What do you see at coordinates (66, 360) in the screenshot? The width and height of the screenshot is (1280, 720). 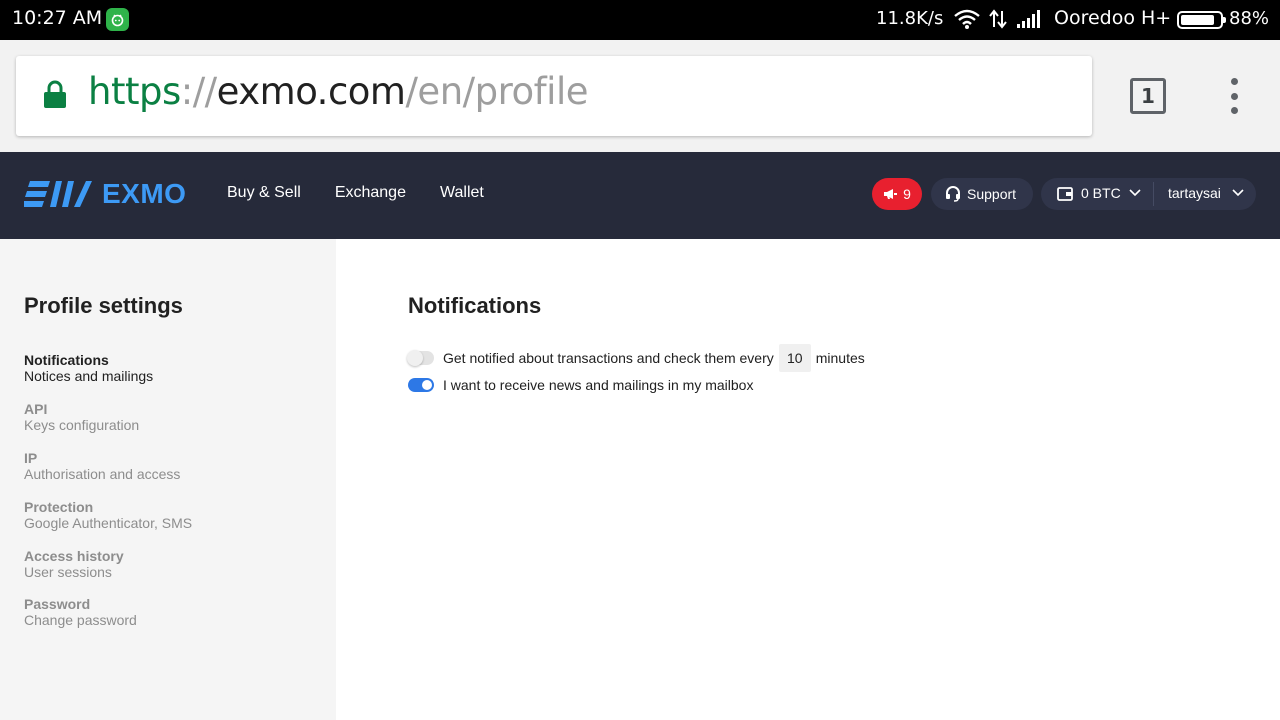 I see `sidebar-item-title: Notifications` at bounding box center [66, 360].